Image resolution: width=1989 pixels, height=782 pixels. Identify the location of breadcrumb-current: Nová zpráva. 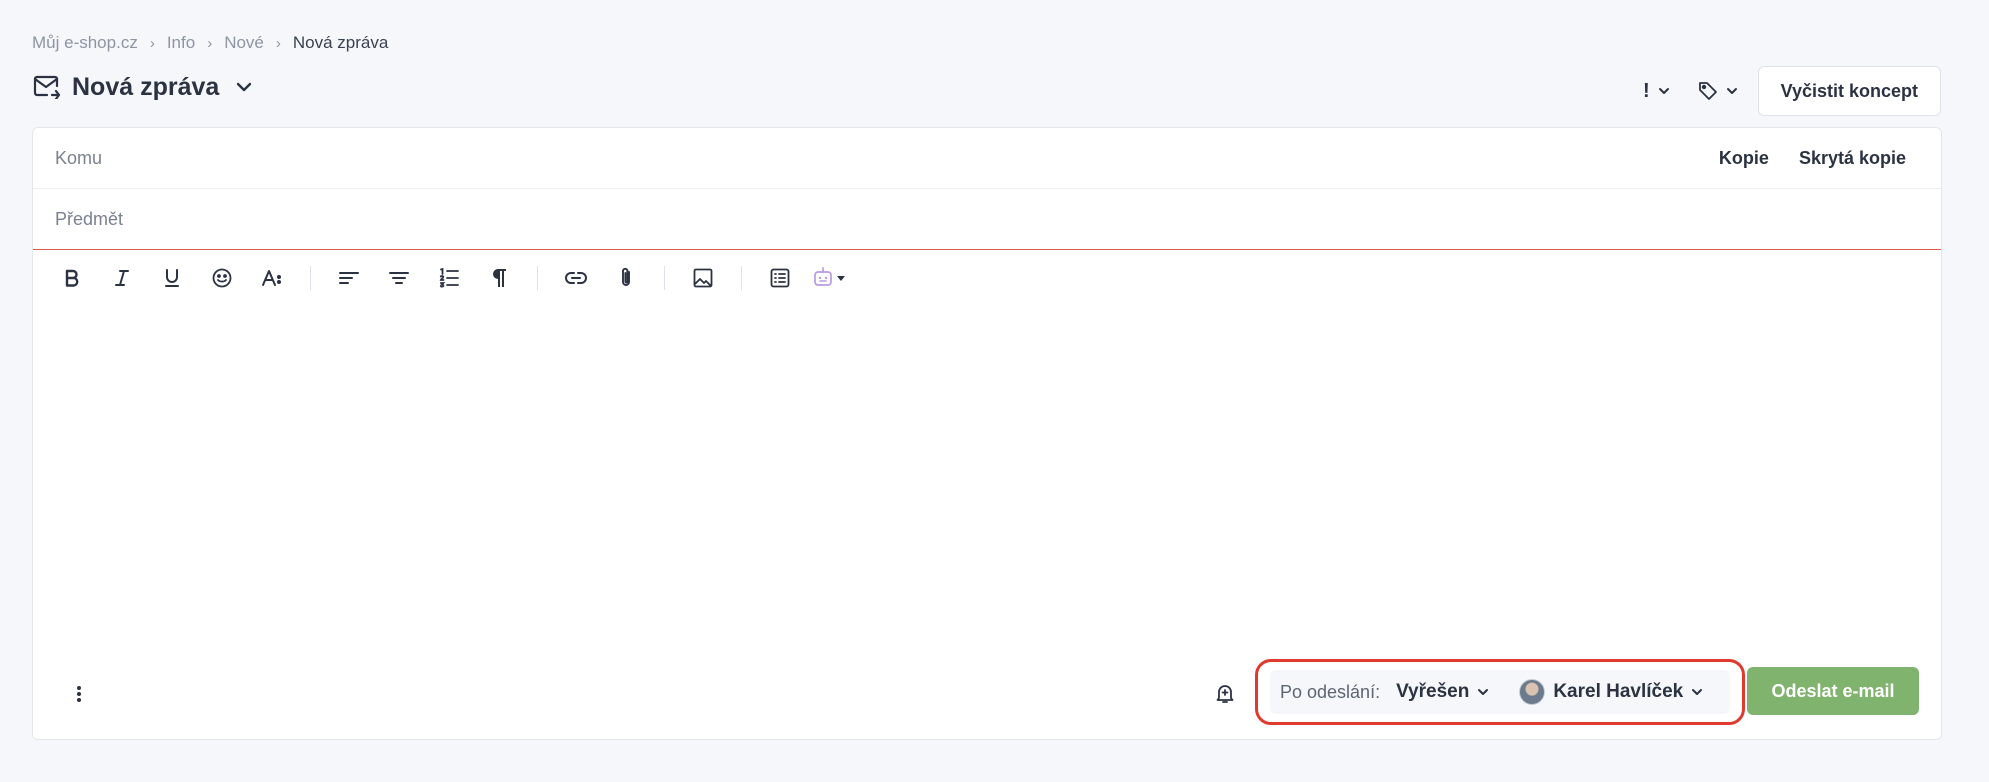
(340, 42).